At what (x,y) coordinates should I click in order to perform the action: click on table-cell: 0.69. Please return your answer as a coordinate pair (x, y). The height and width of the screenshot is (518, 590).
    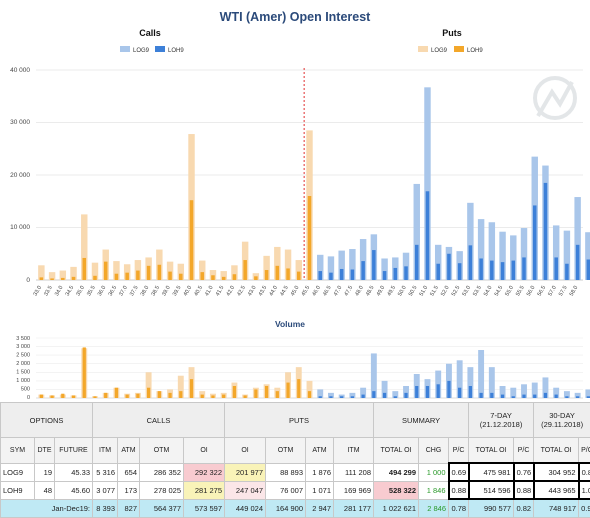
    Looking at the image, I should click on (459, 472).